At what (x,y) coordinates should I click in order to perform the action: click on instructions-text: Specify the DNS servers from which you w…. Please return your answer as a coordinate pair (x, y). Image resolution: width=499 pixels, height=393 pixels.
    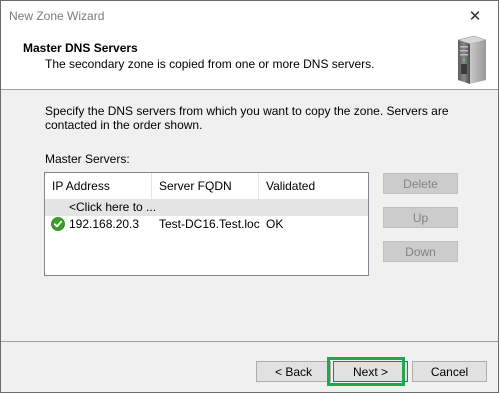
    Looking at the image, I should click on (247, 118).